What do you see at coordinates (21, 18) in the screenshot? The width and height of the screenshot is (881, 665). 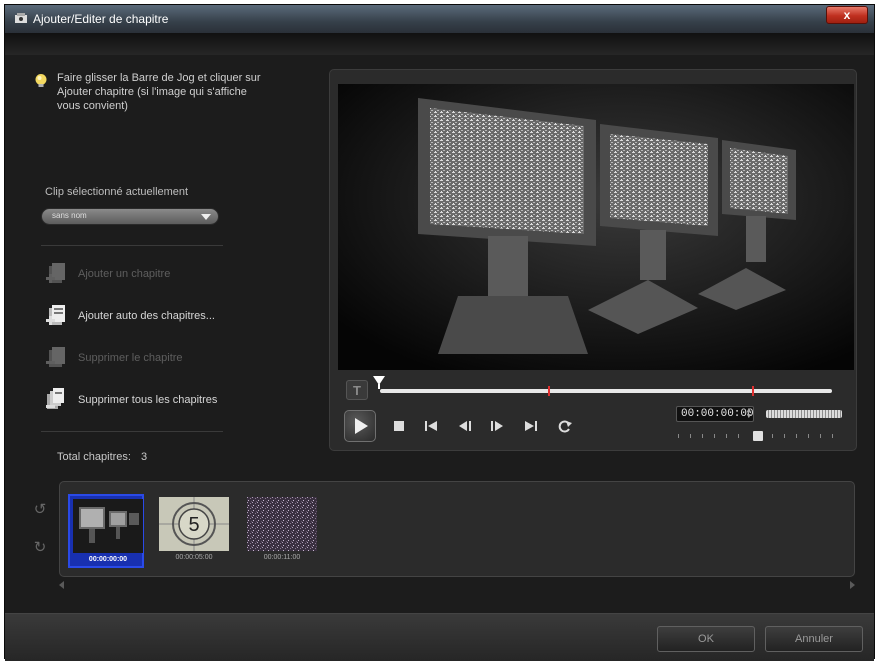 I see `app-icon` at bounding box center [21, 18].